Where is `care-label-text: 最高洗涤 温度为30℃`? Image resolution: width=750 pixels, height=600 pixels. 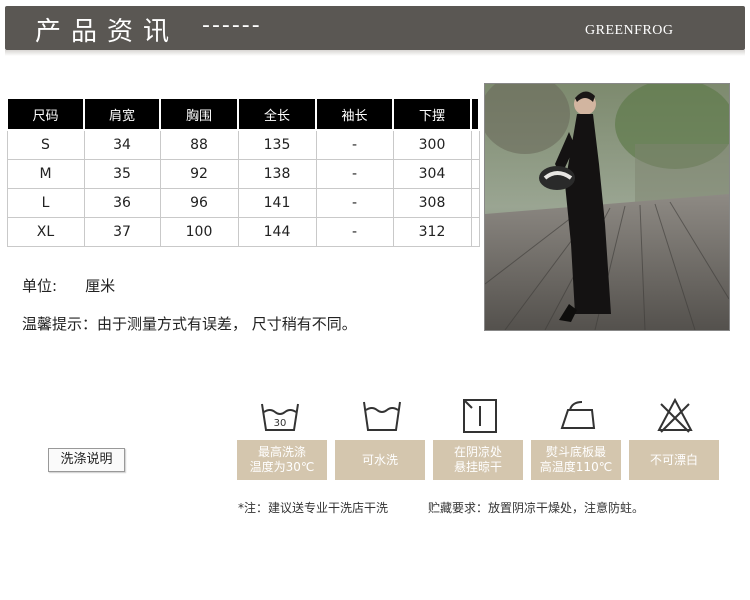
care-label-text: 最高洗涤 温度为30℃ is located at coordinates (282, 459).